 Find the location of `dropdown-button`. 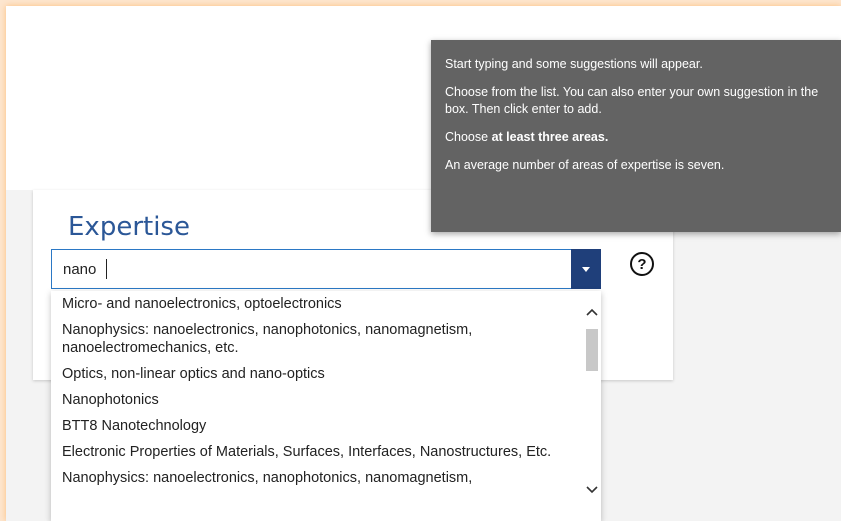

dropdown-button is located at coordinates (586, 269).